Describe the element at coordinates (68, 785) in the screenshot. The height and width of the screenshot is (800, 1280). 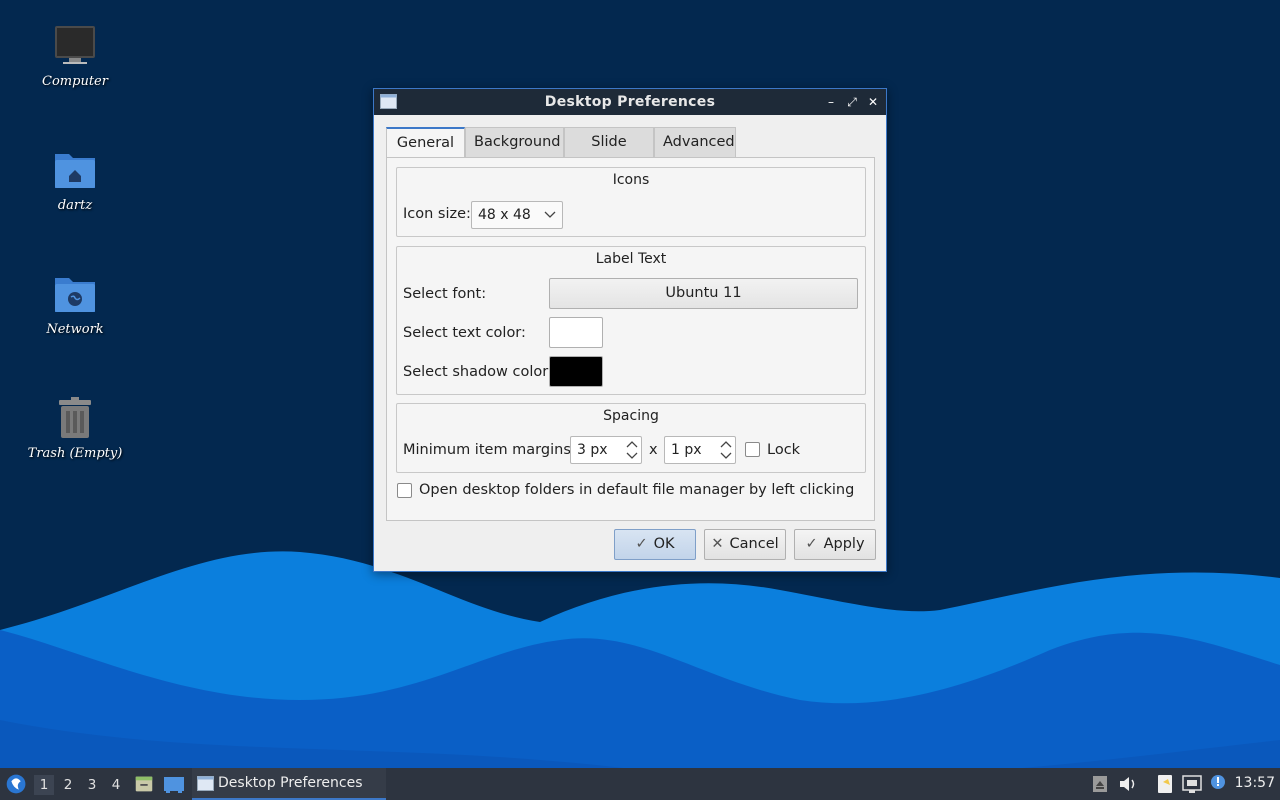
I see `desktop-switch-2: 2` at that location.